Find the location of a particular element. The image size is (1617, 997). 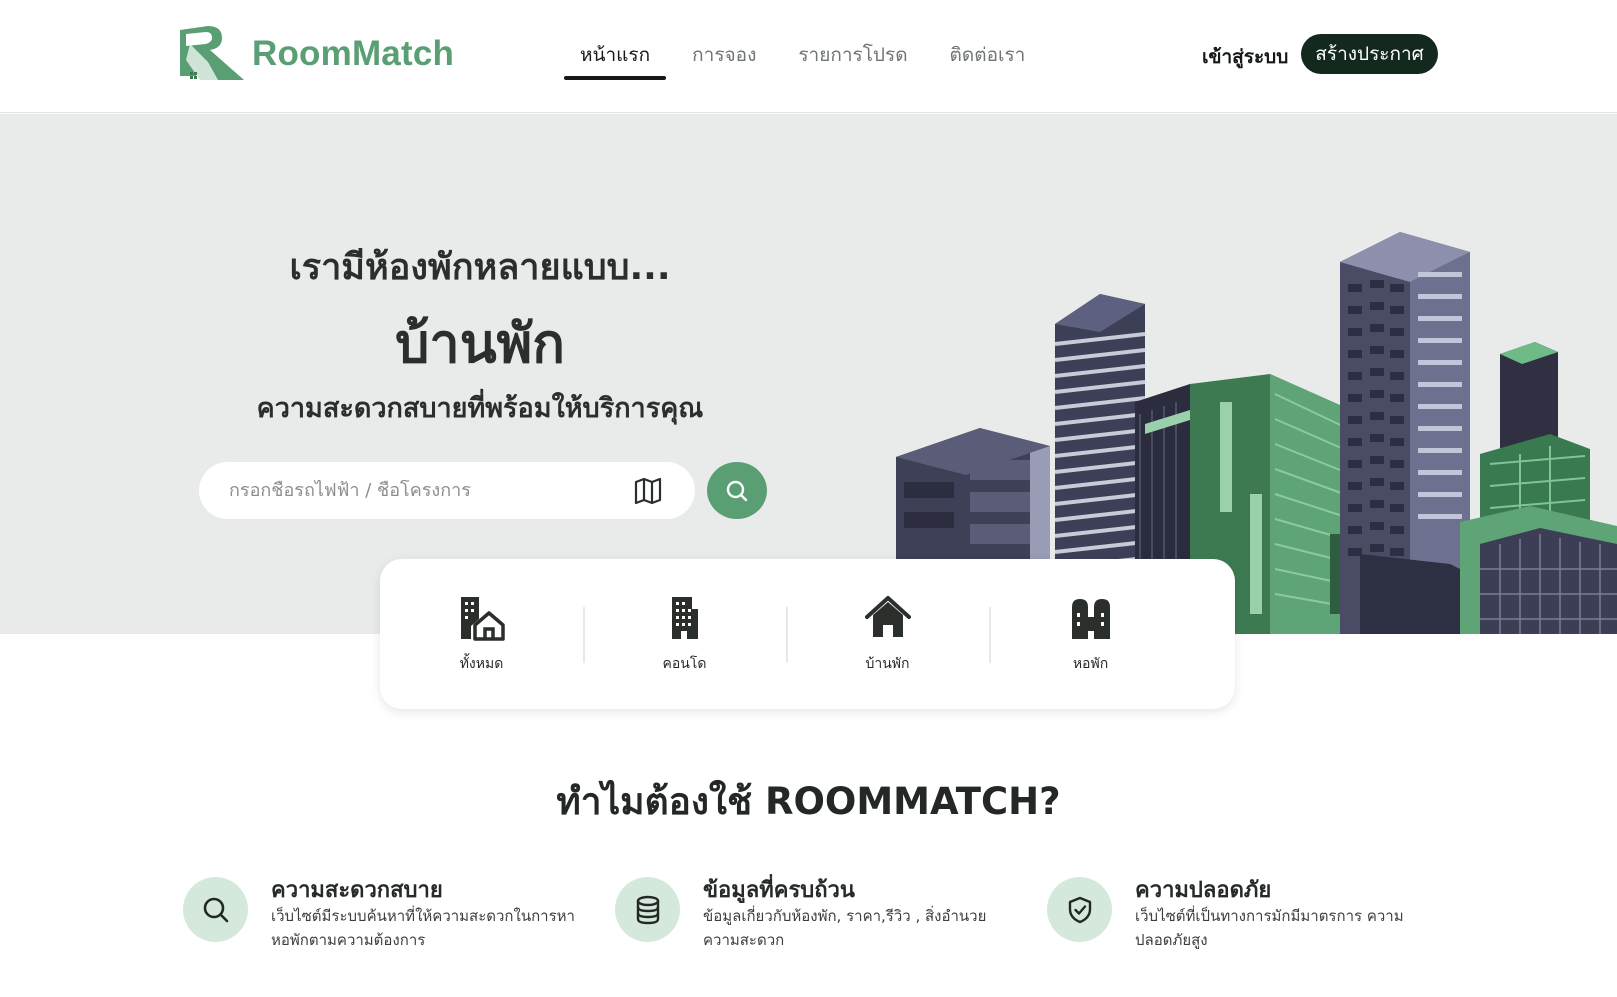

category-dormitory: หอพัก is located at coordinates (1090, 634).